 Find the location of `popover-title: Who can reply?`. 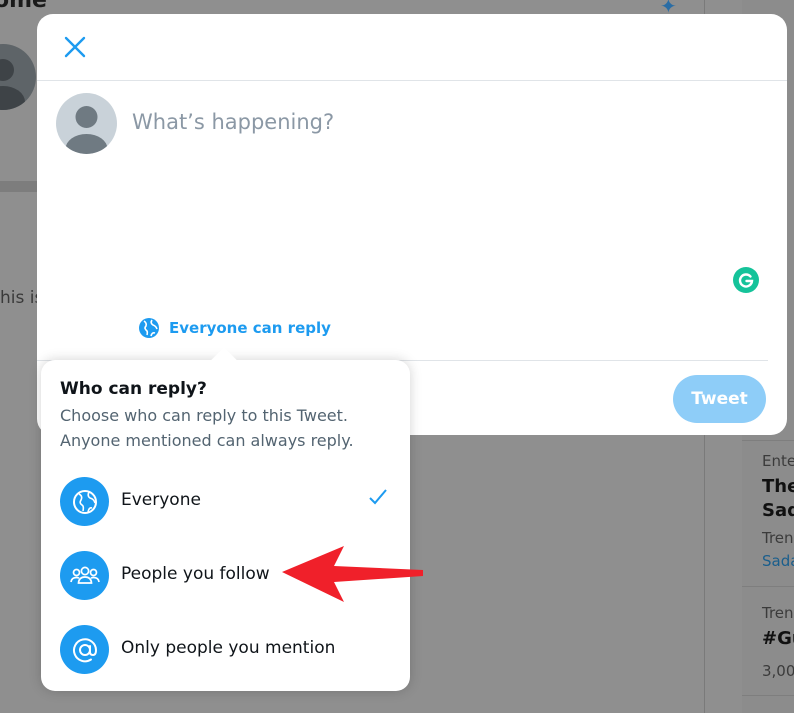

popover-title: Who can reply? is located at coordinates (133, 389).